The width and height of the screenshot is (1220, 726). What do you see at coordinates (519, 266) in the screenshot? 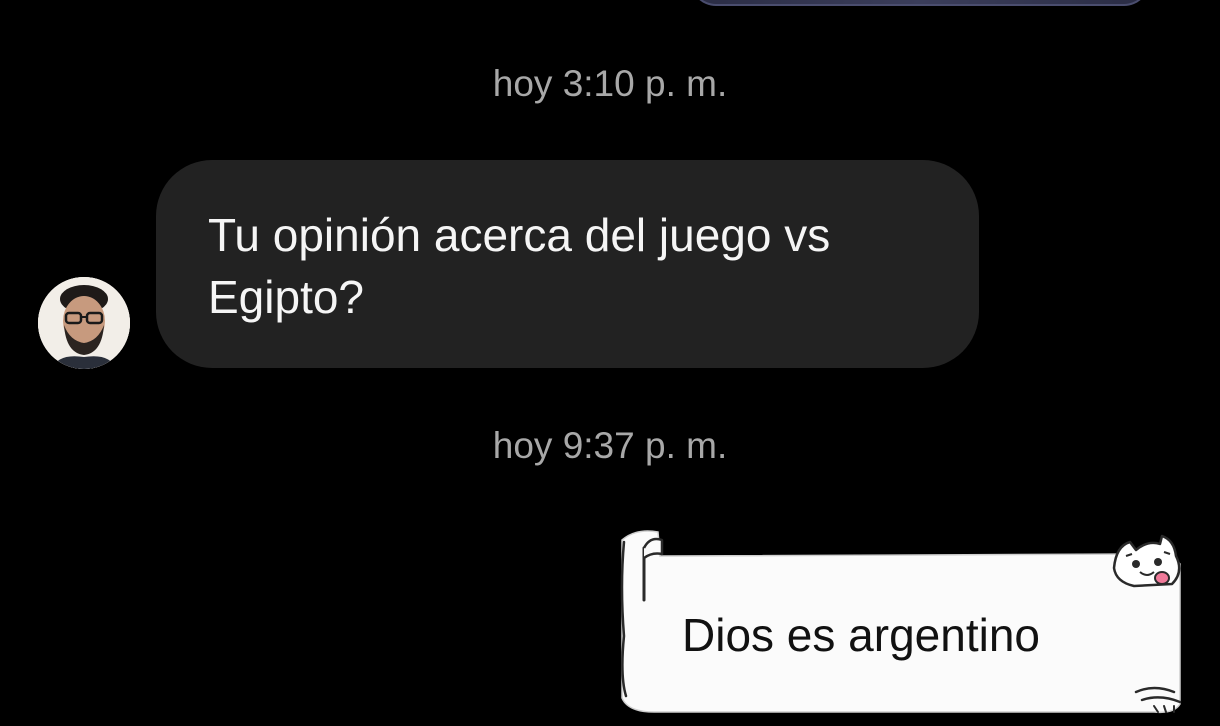
I see `incoming-message-text: Tu opinión acerca del juego vs Egipto?` at bounding box center [519, 266].